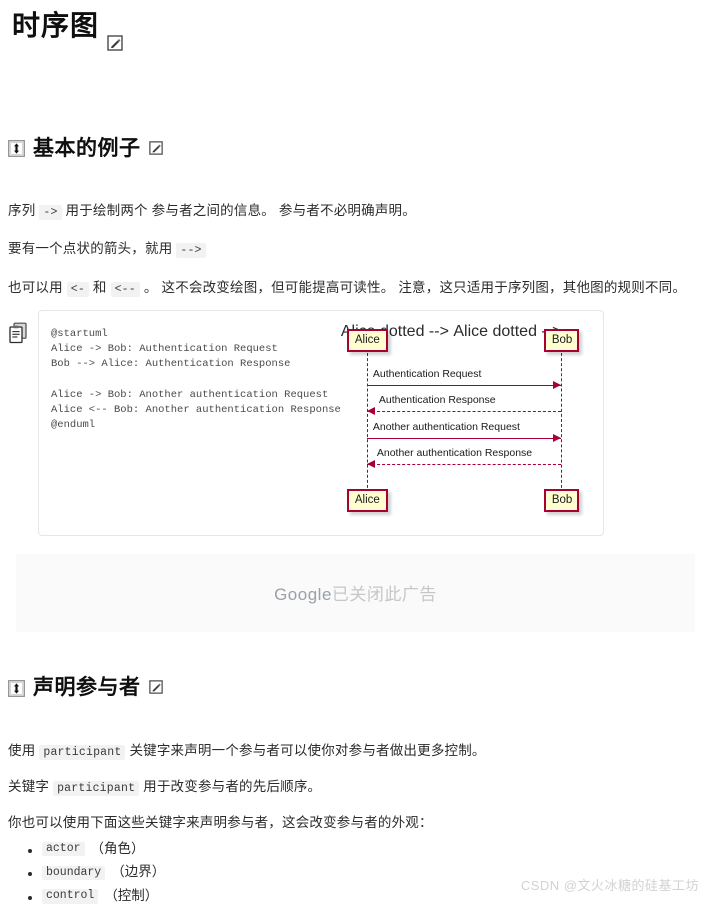 The image size is (711, 904). Describe the element at coordinates (70, 896) in the screenshot. I see `inline-code-control: control` at that location.